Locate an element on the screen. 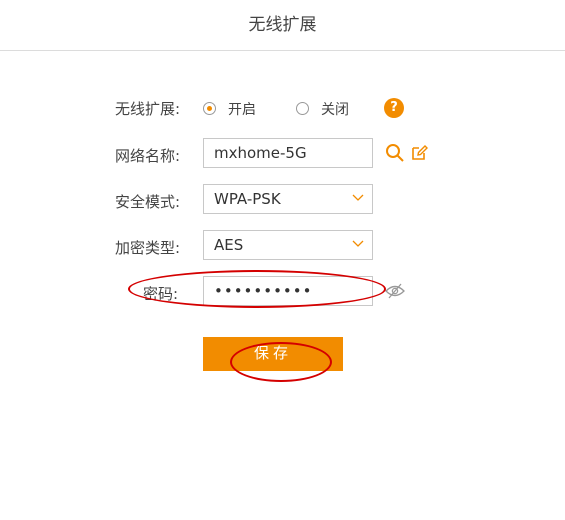  password-label: 密码: is located at coordinates (160, 294).